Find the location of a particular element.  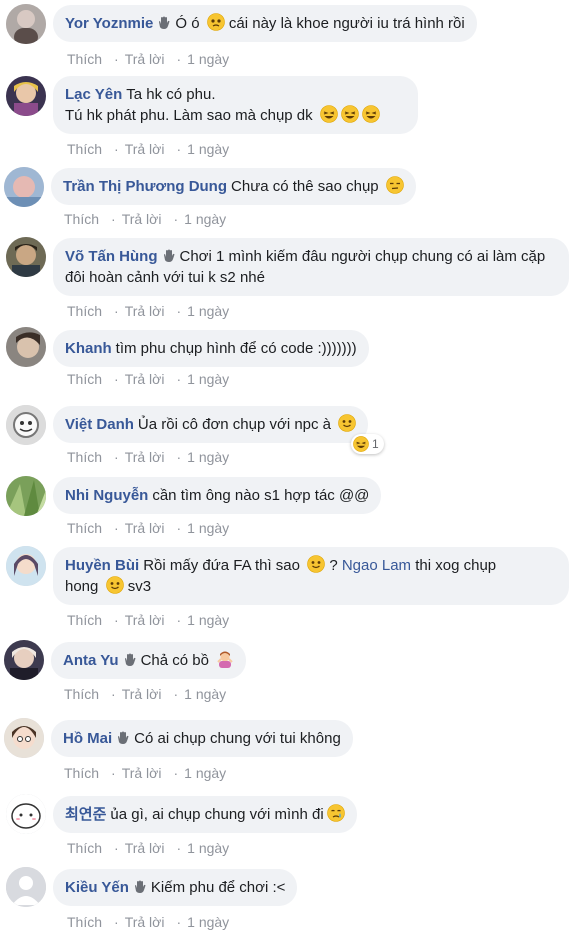

comment-bubble: Nhi Nguyễn cần tìm ông nào s1 hợp tác @@ is located at coordinates (217, 495).